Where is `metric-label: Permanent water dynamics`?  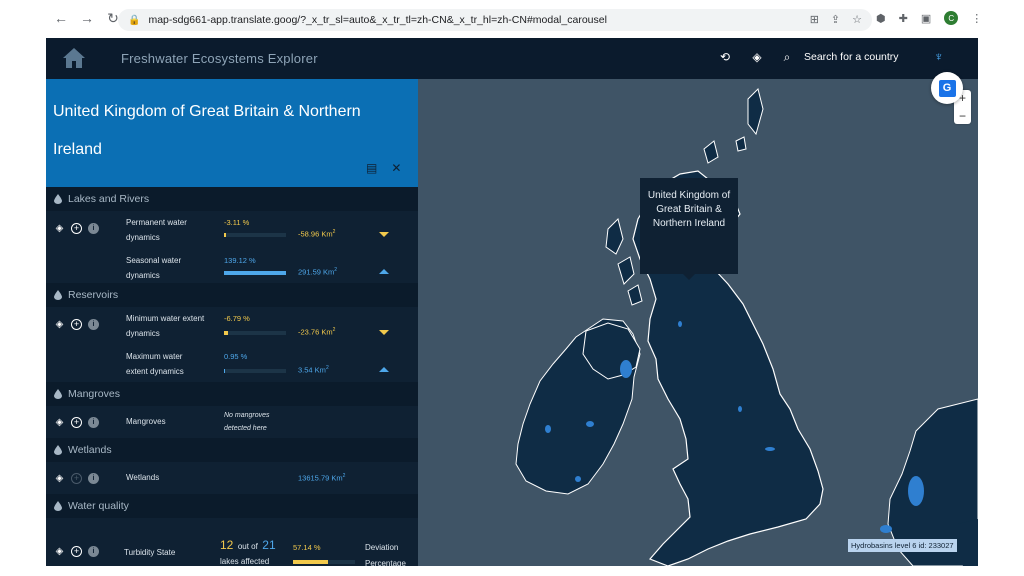 metric-label: Permanent water dynamics is located at coordinates (156, 230).